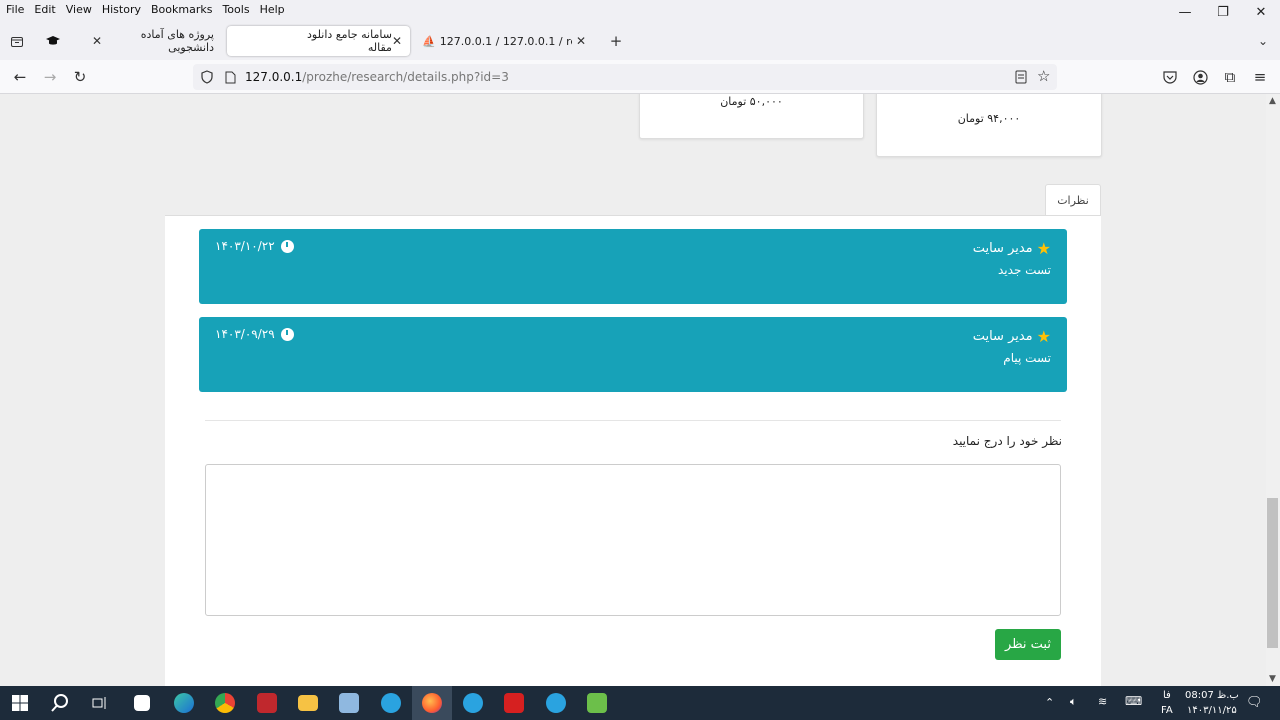  What do you see at coordinates (514, 703) in the screenshot?
I see `acrobat-icon` at bounding box center [514, 703].